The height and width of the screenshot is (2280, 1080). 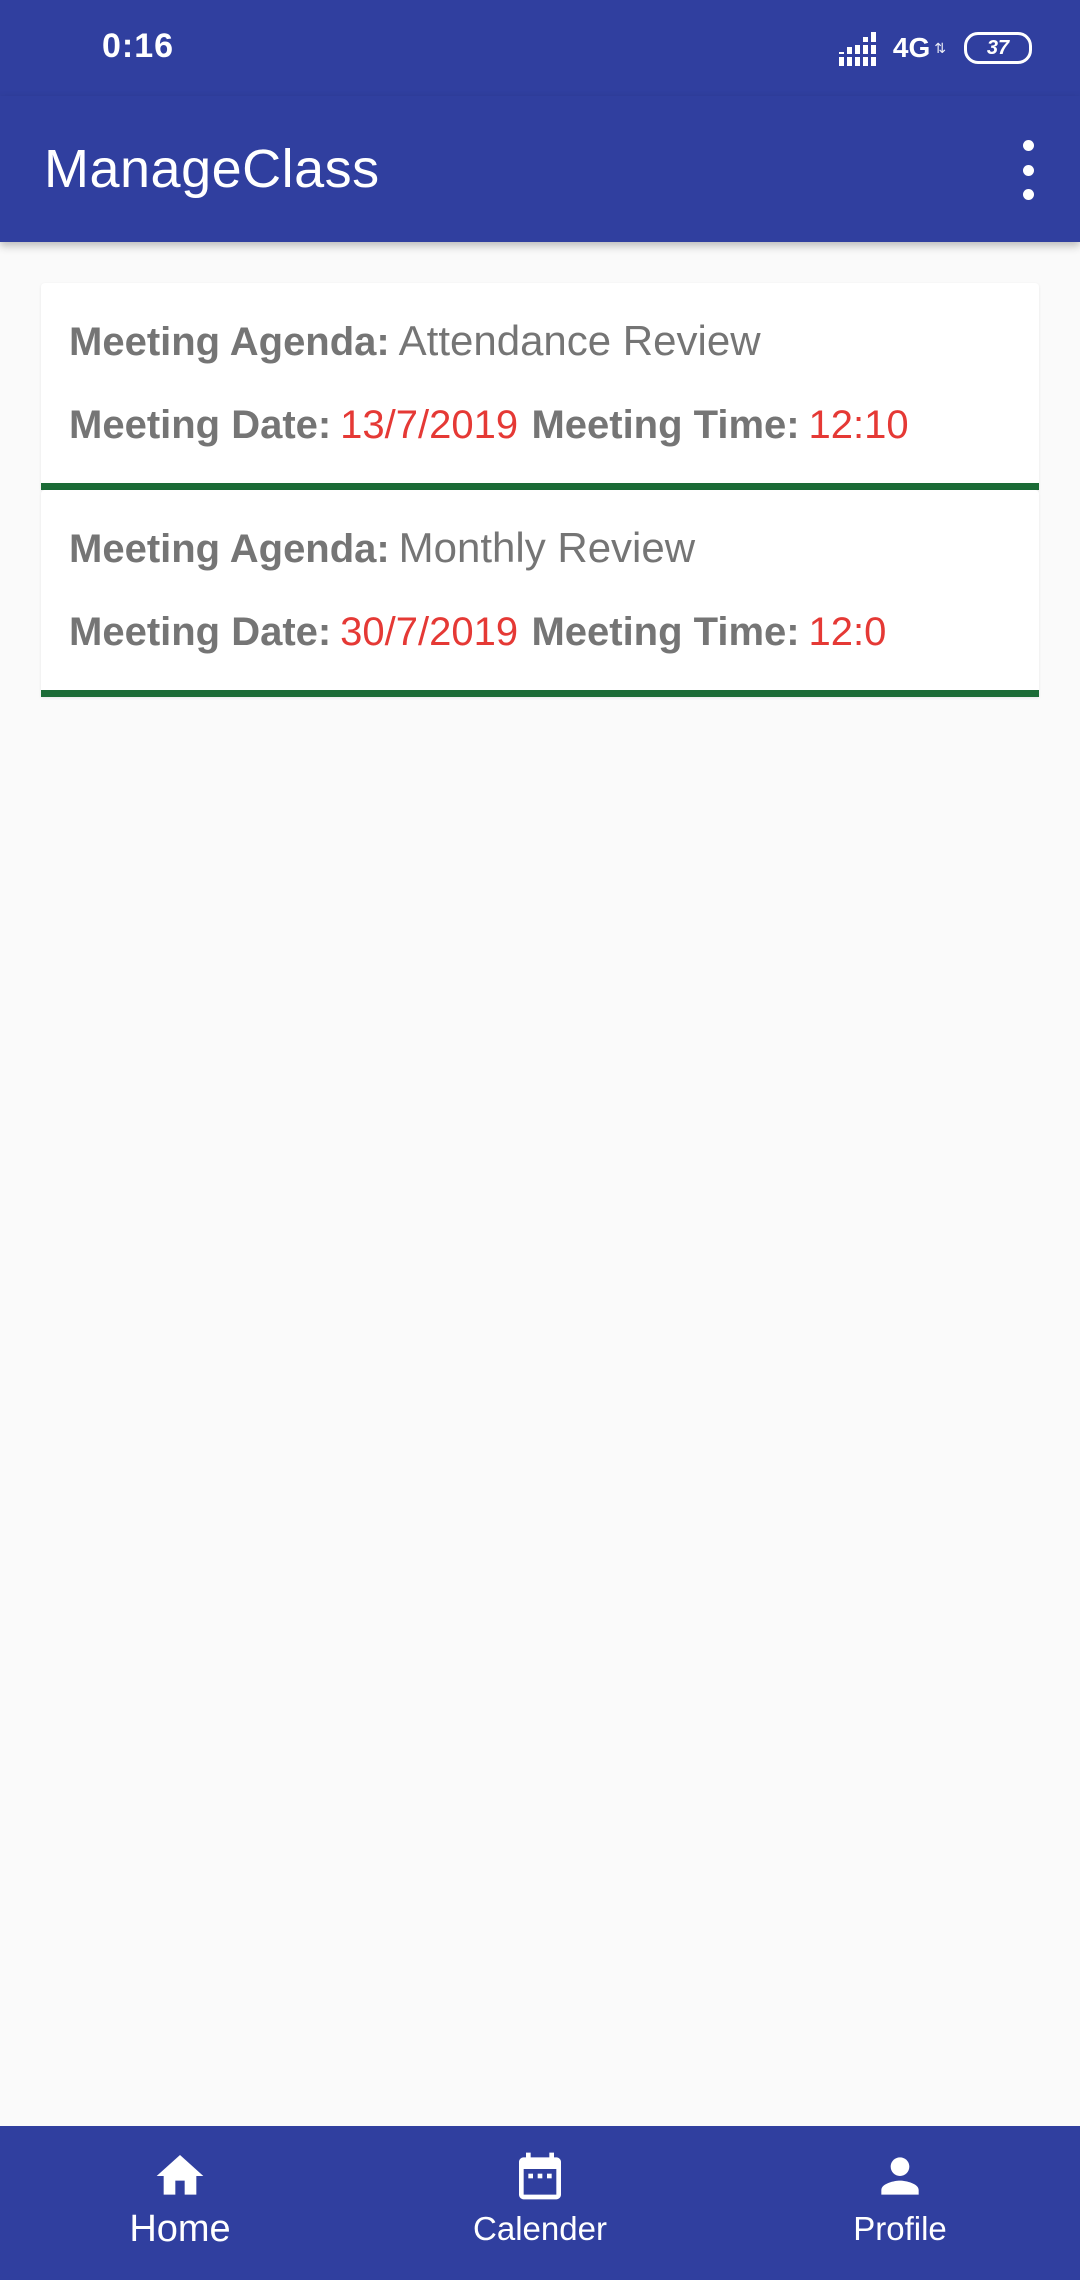 I want to click on agenda-value: Attendance Review, so click(x=579, y=340).